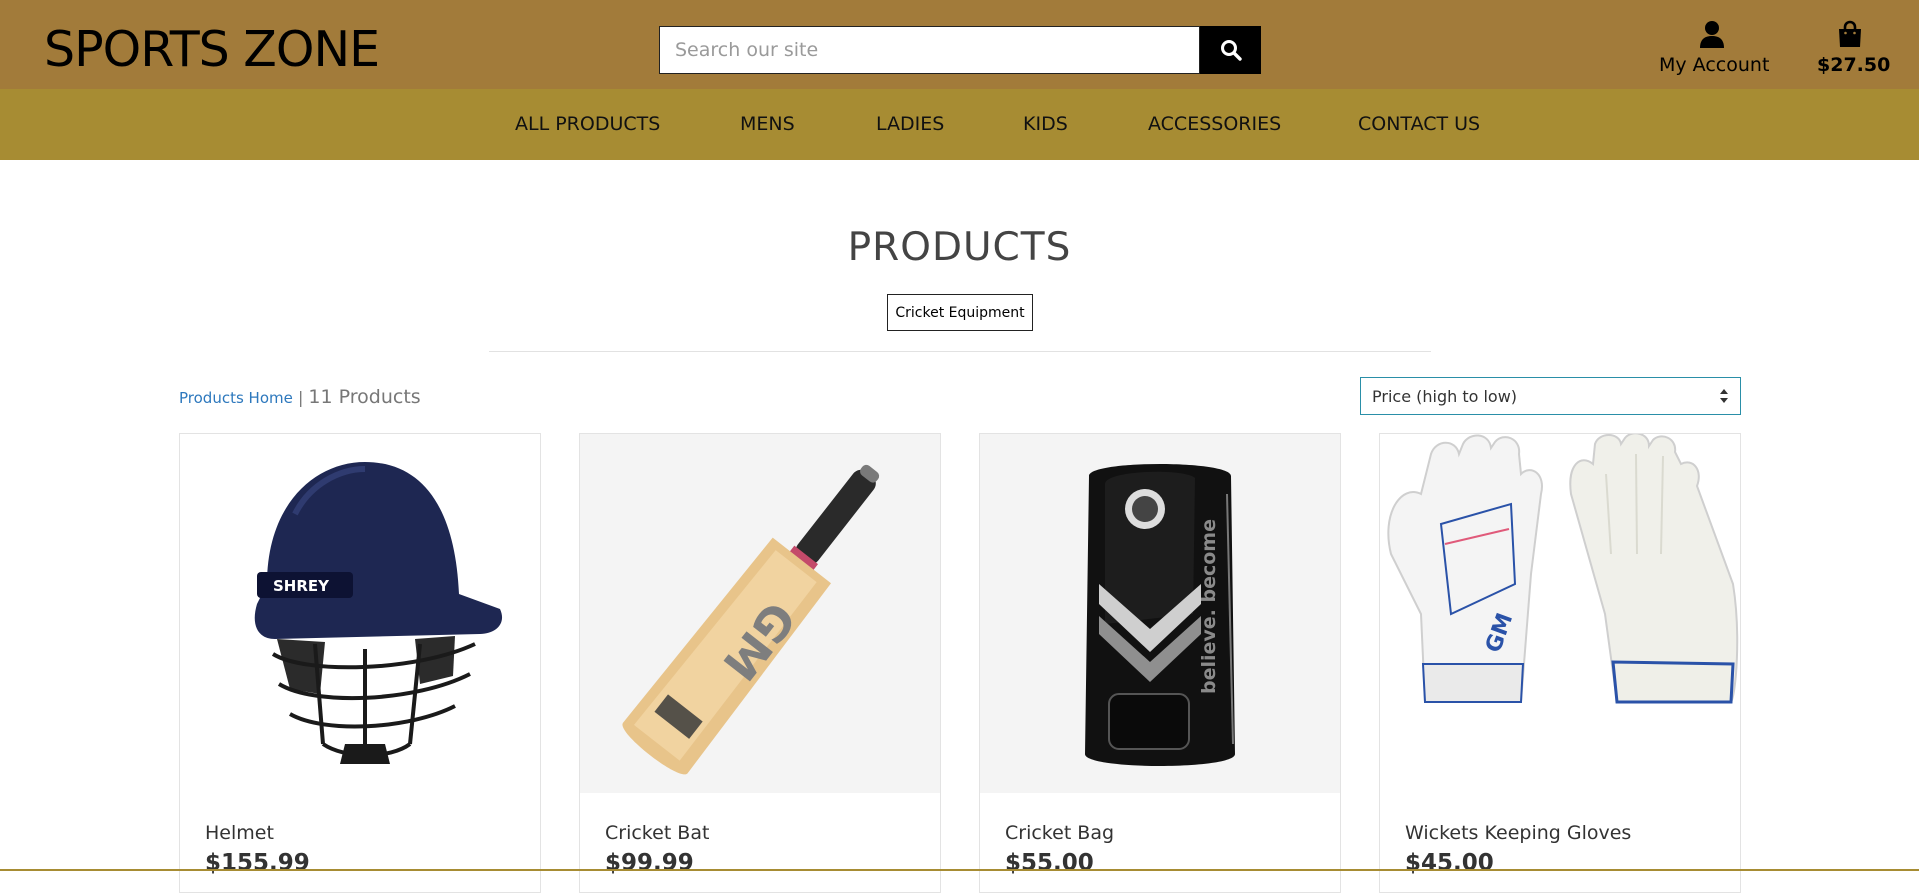  I want to click on product-card-cricket-bat: GM Cricket Bat $99.99, so click(760, 663).